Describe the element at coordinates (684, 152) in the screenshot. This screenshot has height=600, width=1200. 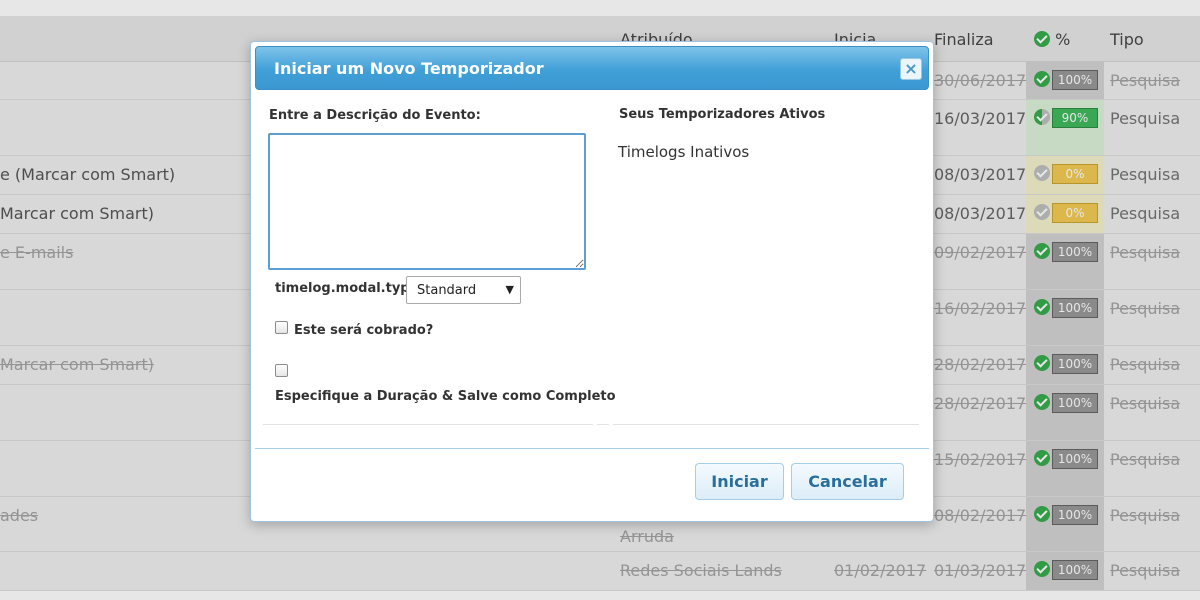
I see `inactive-timelogs-label: Timelogs Inativos` at that location.